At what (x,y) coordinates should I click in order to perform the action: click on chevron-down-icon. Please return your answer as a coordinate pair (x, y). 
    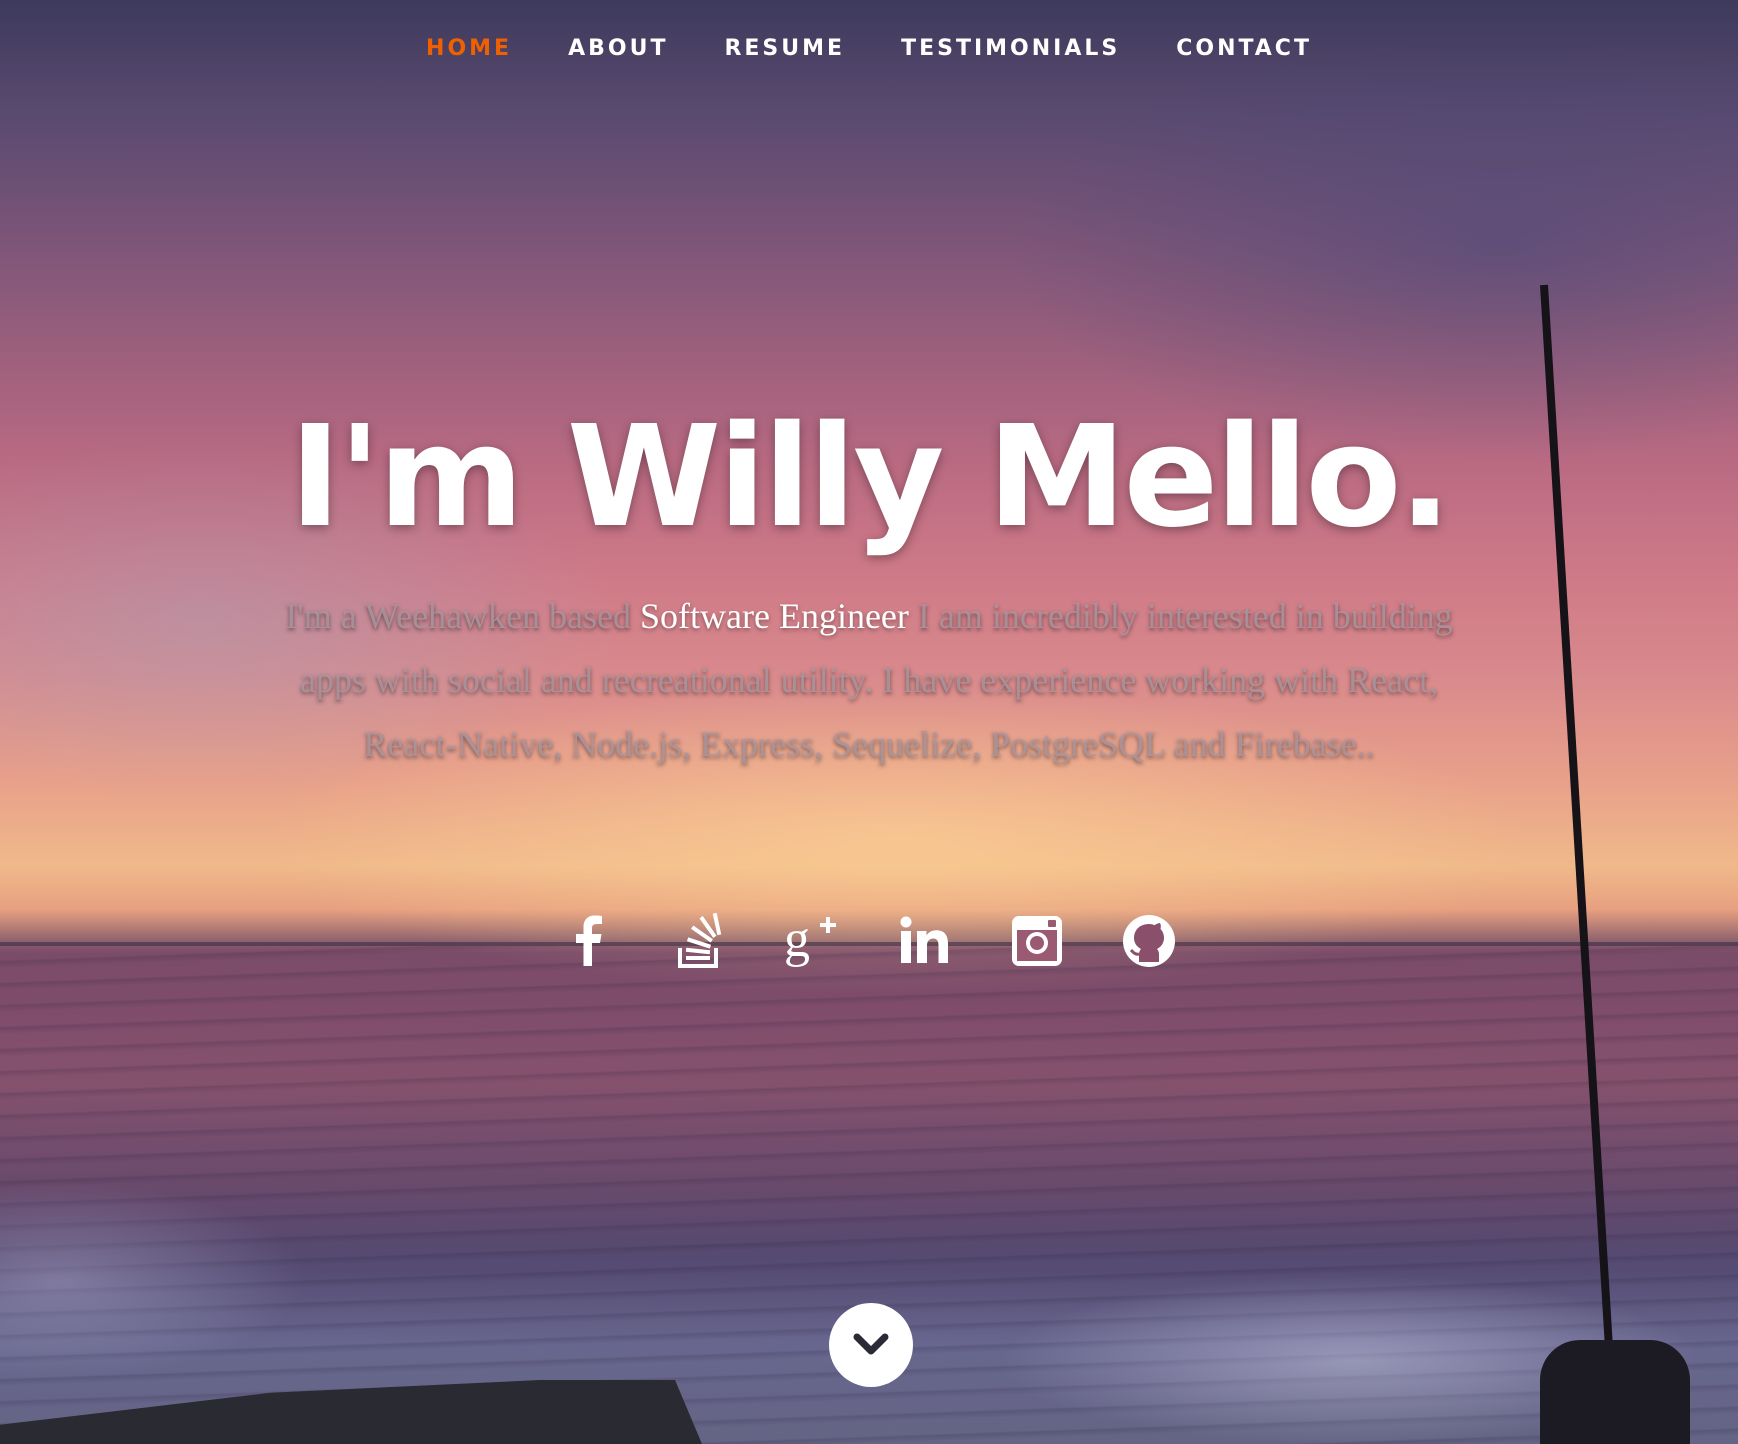
    Looking at the image, I should click on (871, 1344).